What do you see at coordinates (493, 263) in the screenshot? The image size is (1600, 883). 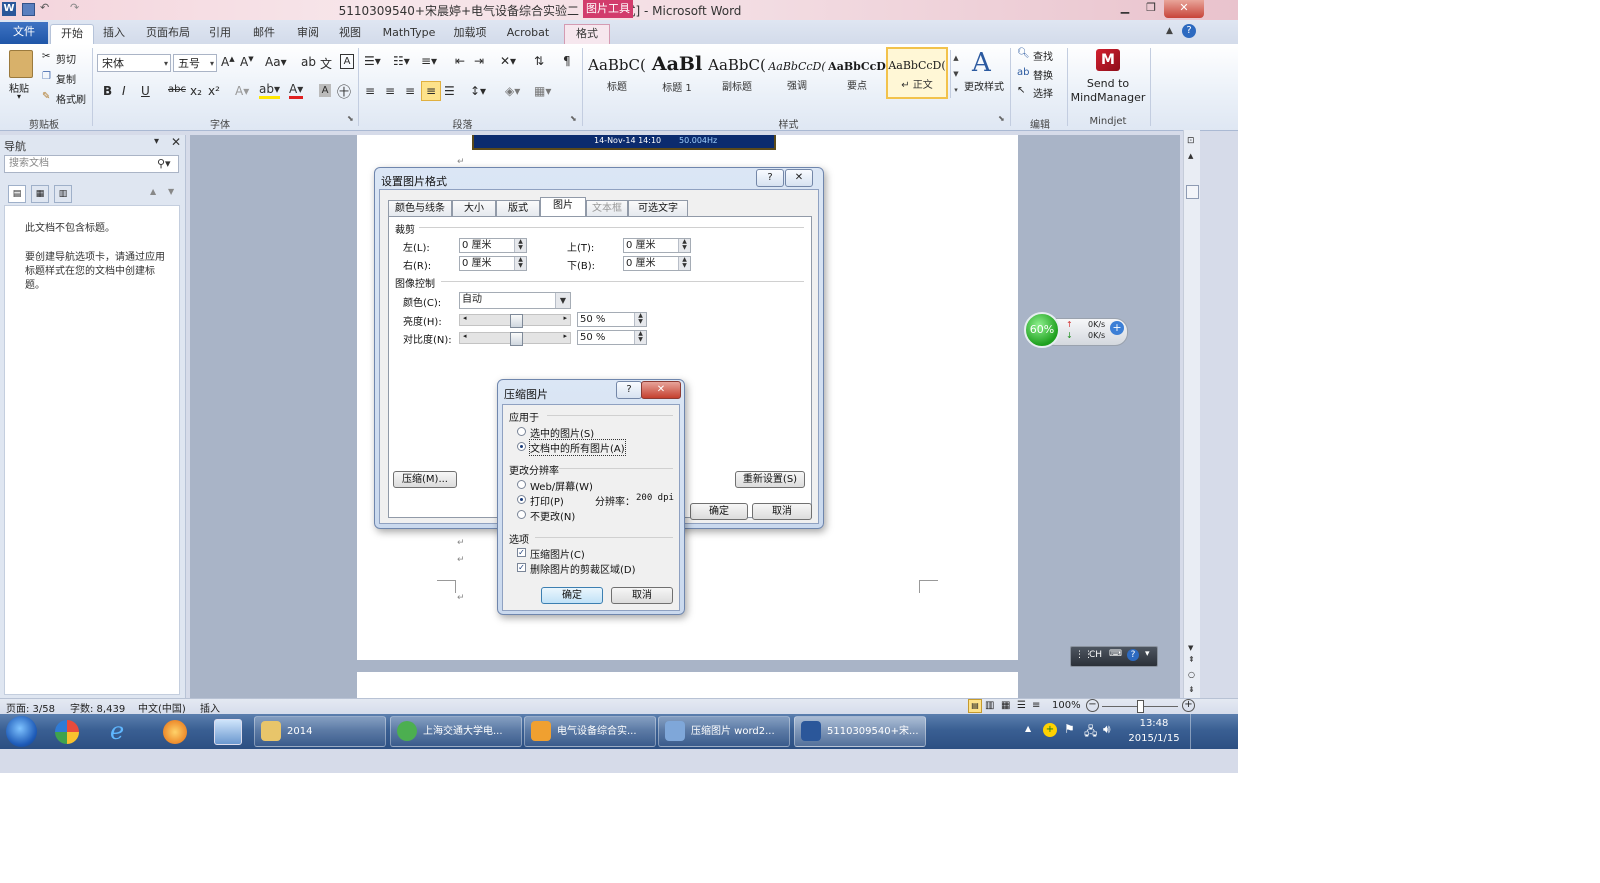 I see `crop-right-input: 0 厘米 ▲ ▼` at bounding box center [493, 263].